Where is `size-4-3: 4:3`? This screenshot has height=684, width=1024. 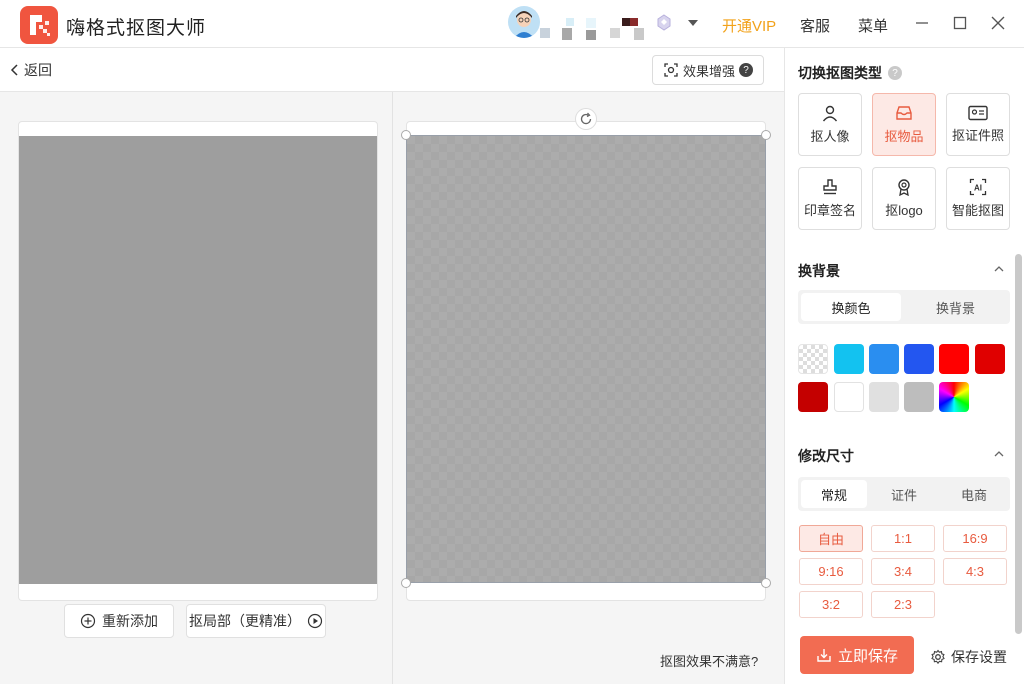 size-4-3: 4:3 is located at coordinates (975, 571).